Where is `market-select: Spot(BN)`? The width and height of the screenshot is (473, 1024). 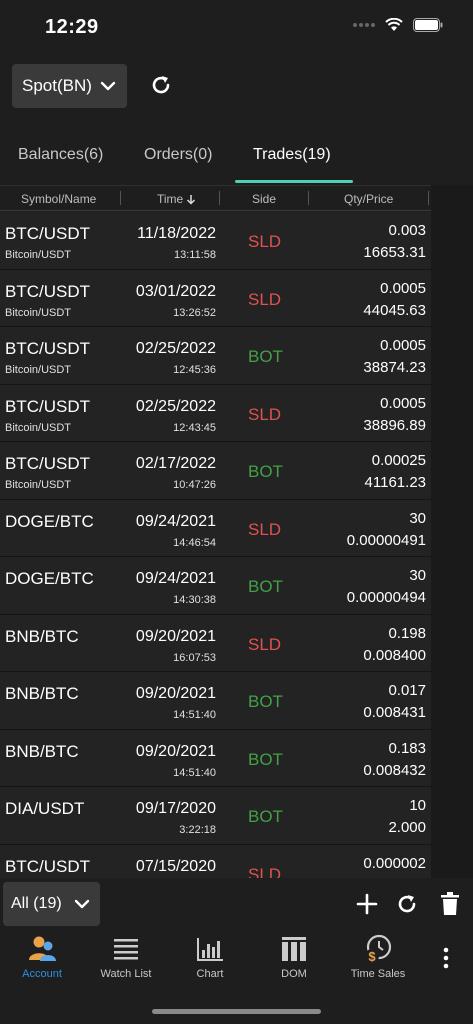 market-select: Spot(BN) is located at coordinates (69, 86).